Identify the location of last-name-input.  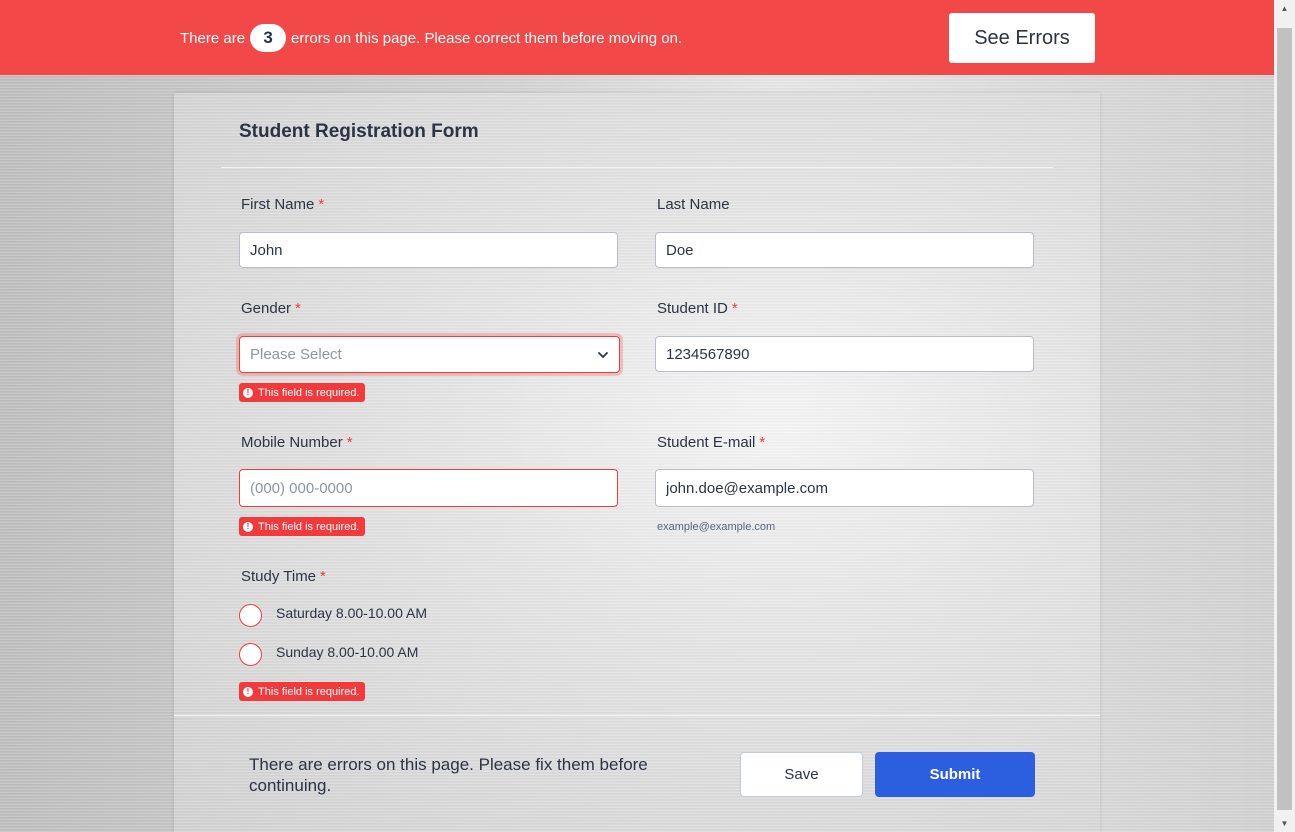
(844, 250).